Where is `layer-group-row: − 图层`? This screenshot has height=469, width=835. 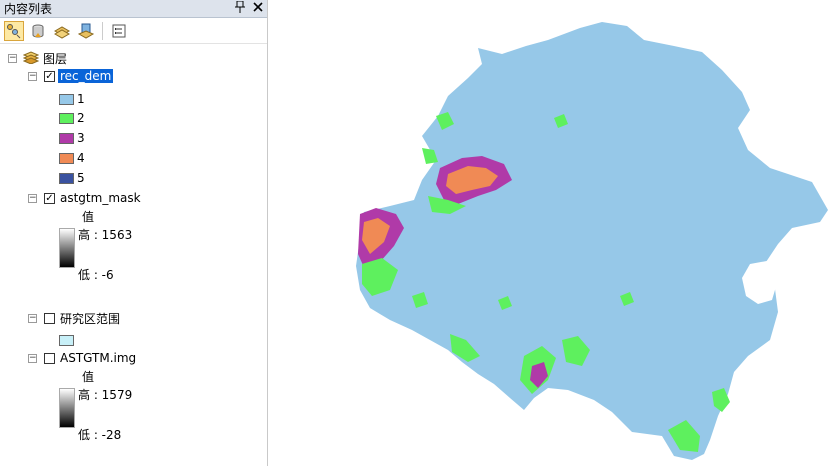 layer-group-row: − 图层 is located at coordinates (37, 58).